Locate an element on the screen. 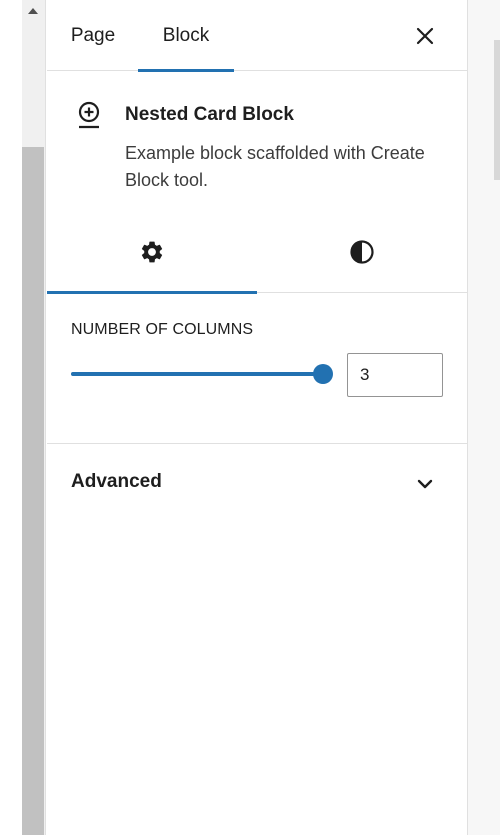  tab-block: Block is located at coordinates (186, 36).